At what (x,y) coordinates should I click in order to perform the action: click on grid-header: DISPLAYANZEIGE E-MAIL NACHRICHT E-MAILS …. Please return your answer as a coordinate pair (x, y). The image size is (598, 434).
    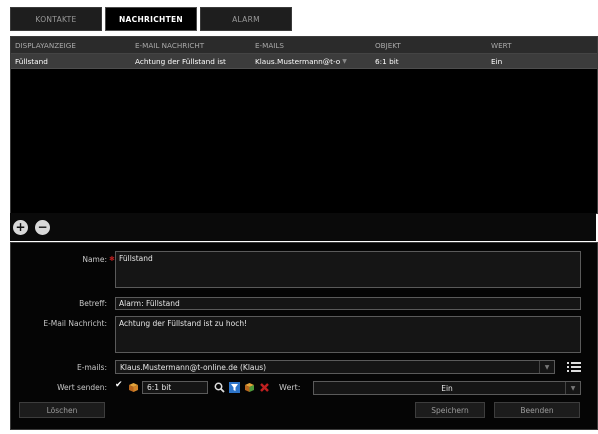
    Looking at the image, I should click on (304, 45).